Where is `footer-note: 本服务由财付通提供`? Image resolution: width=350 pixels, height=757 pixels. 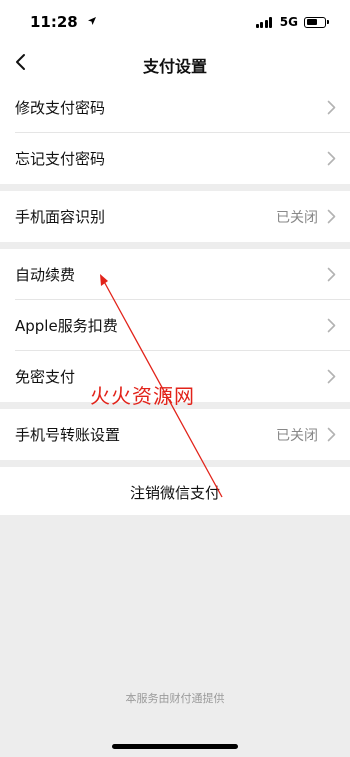
footer-note: 本服务由财付通提供 is located at coordinates (175, 698).